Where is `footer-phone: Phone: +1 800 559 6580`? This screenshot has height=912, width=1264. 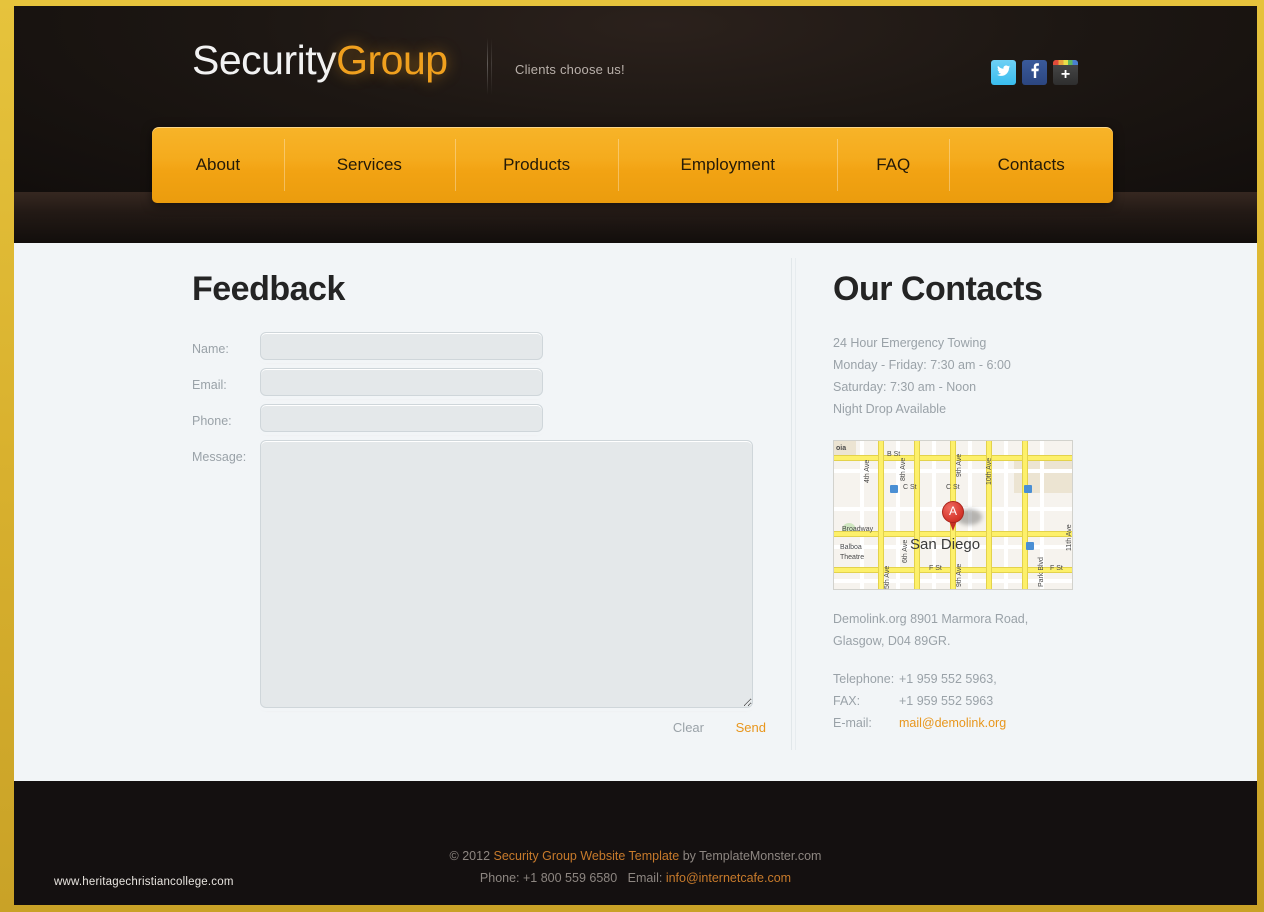
footer-phone: Phone: +1 800 559 6580 is located at coordinates (548, 878).